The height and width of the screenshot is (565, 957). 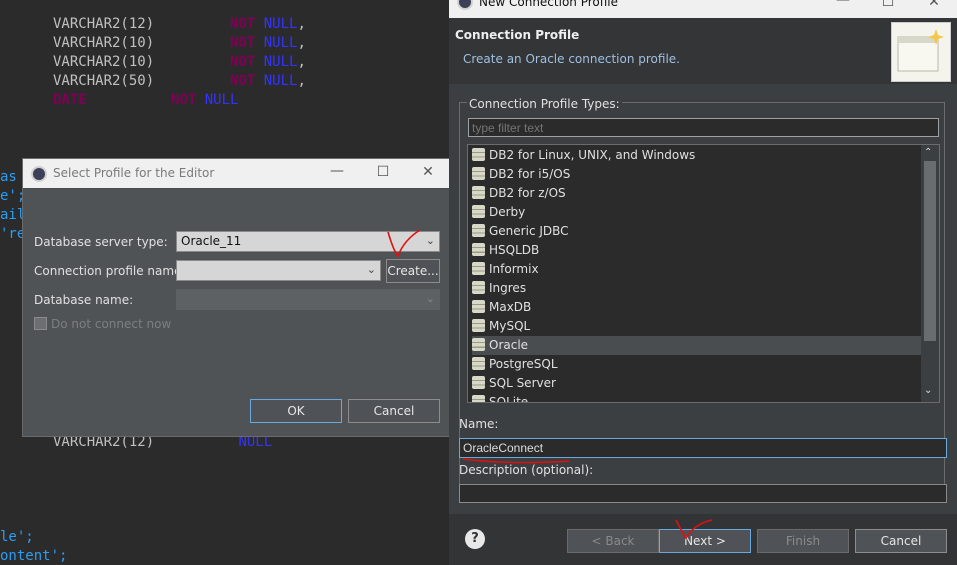 What do you see at coordinates (522, 383) in the screenshot?
I see `list-item-label: SQL Server` at bounding box center [522, 383].